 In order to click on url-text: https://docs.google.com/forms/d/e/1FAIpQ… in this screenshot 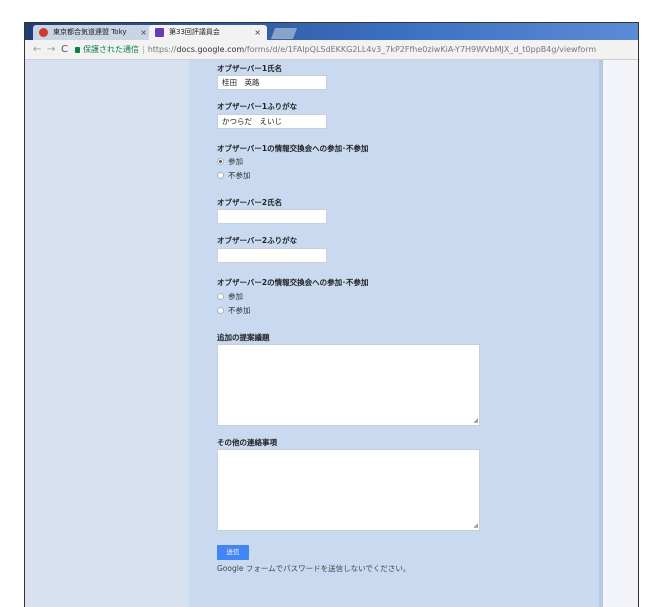, I will do `click(372, 49)`.